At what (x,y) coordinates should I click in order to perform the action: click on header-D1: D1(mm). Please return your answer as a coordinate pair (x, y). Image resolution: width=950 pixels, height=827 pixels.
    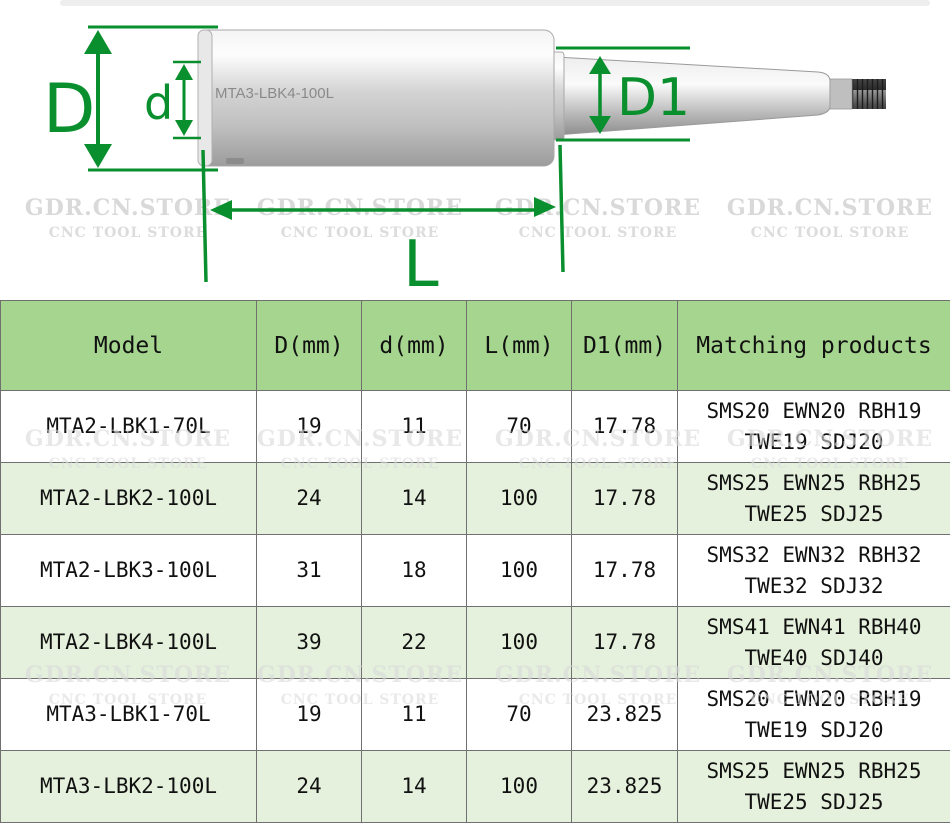
    Looking at the image, I should click on (624, 345).